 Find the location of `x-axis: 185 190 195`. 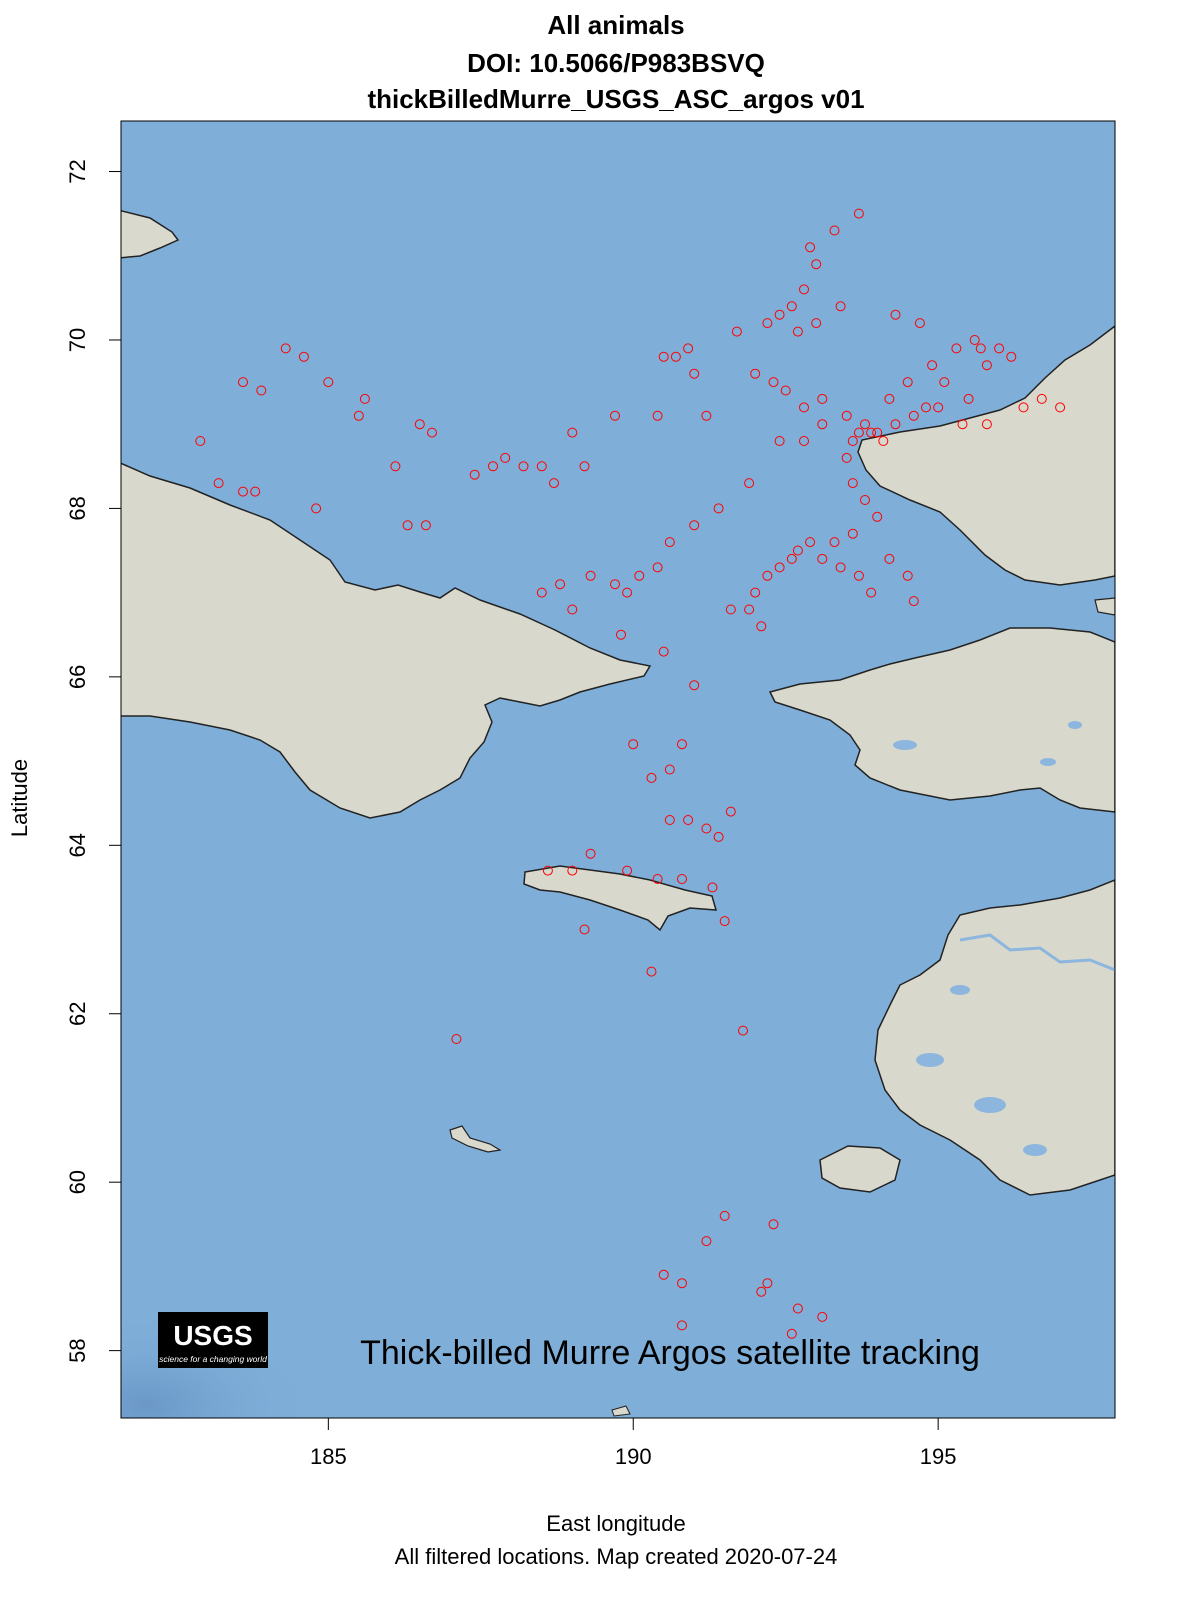

x-axis: 185 190 195 is located at coordinates (633, 1443).